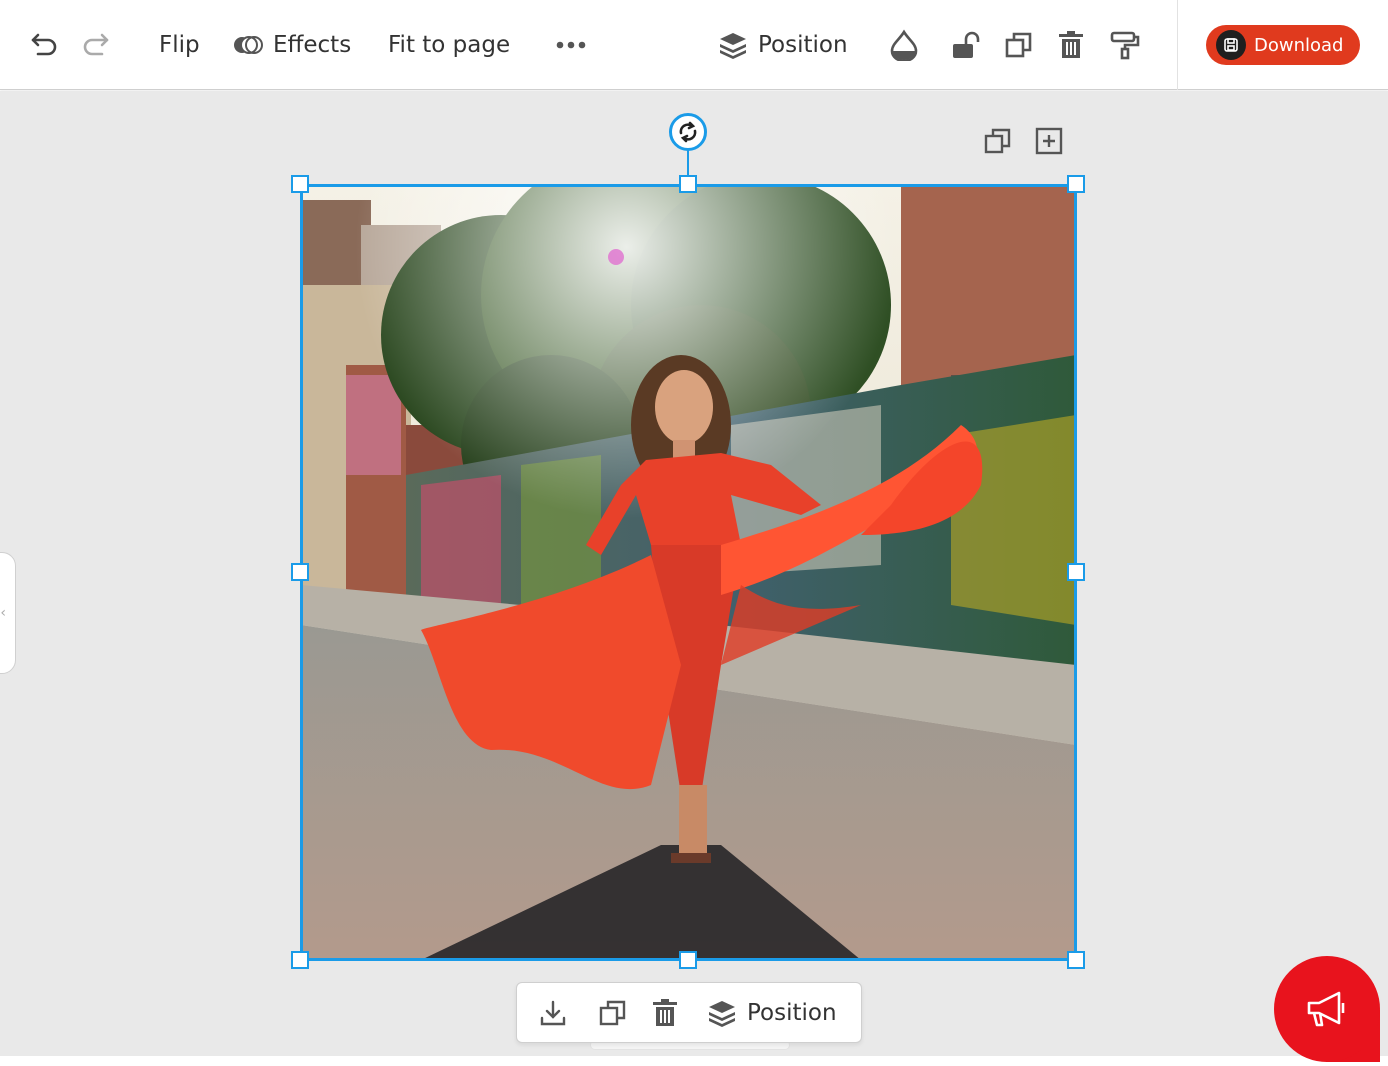  Describe the element at coordinates (1177, 45) in the screenshot. I see `toolbar-divider` at that location.